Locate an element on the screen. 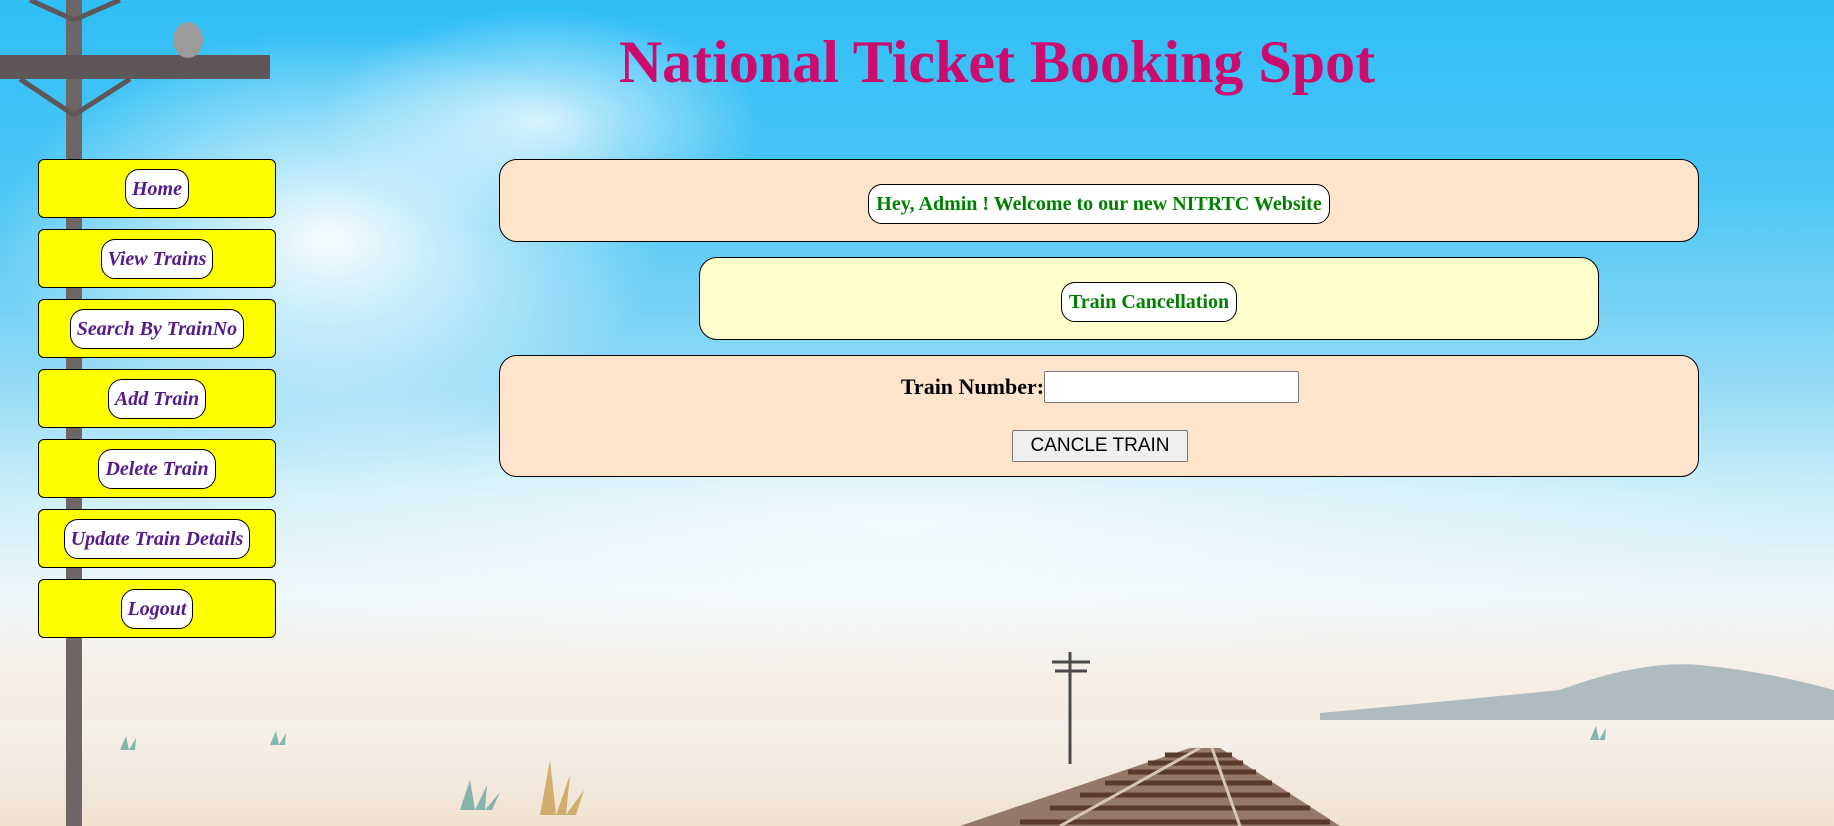 This screenshot has width=1834, height=826. add-train-link: Add Train is located at coordinates (157, 398).